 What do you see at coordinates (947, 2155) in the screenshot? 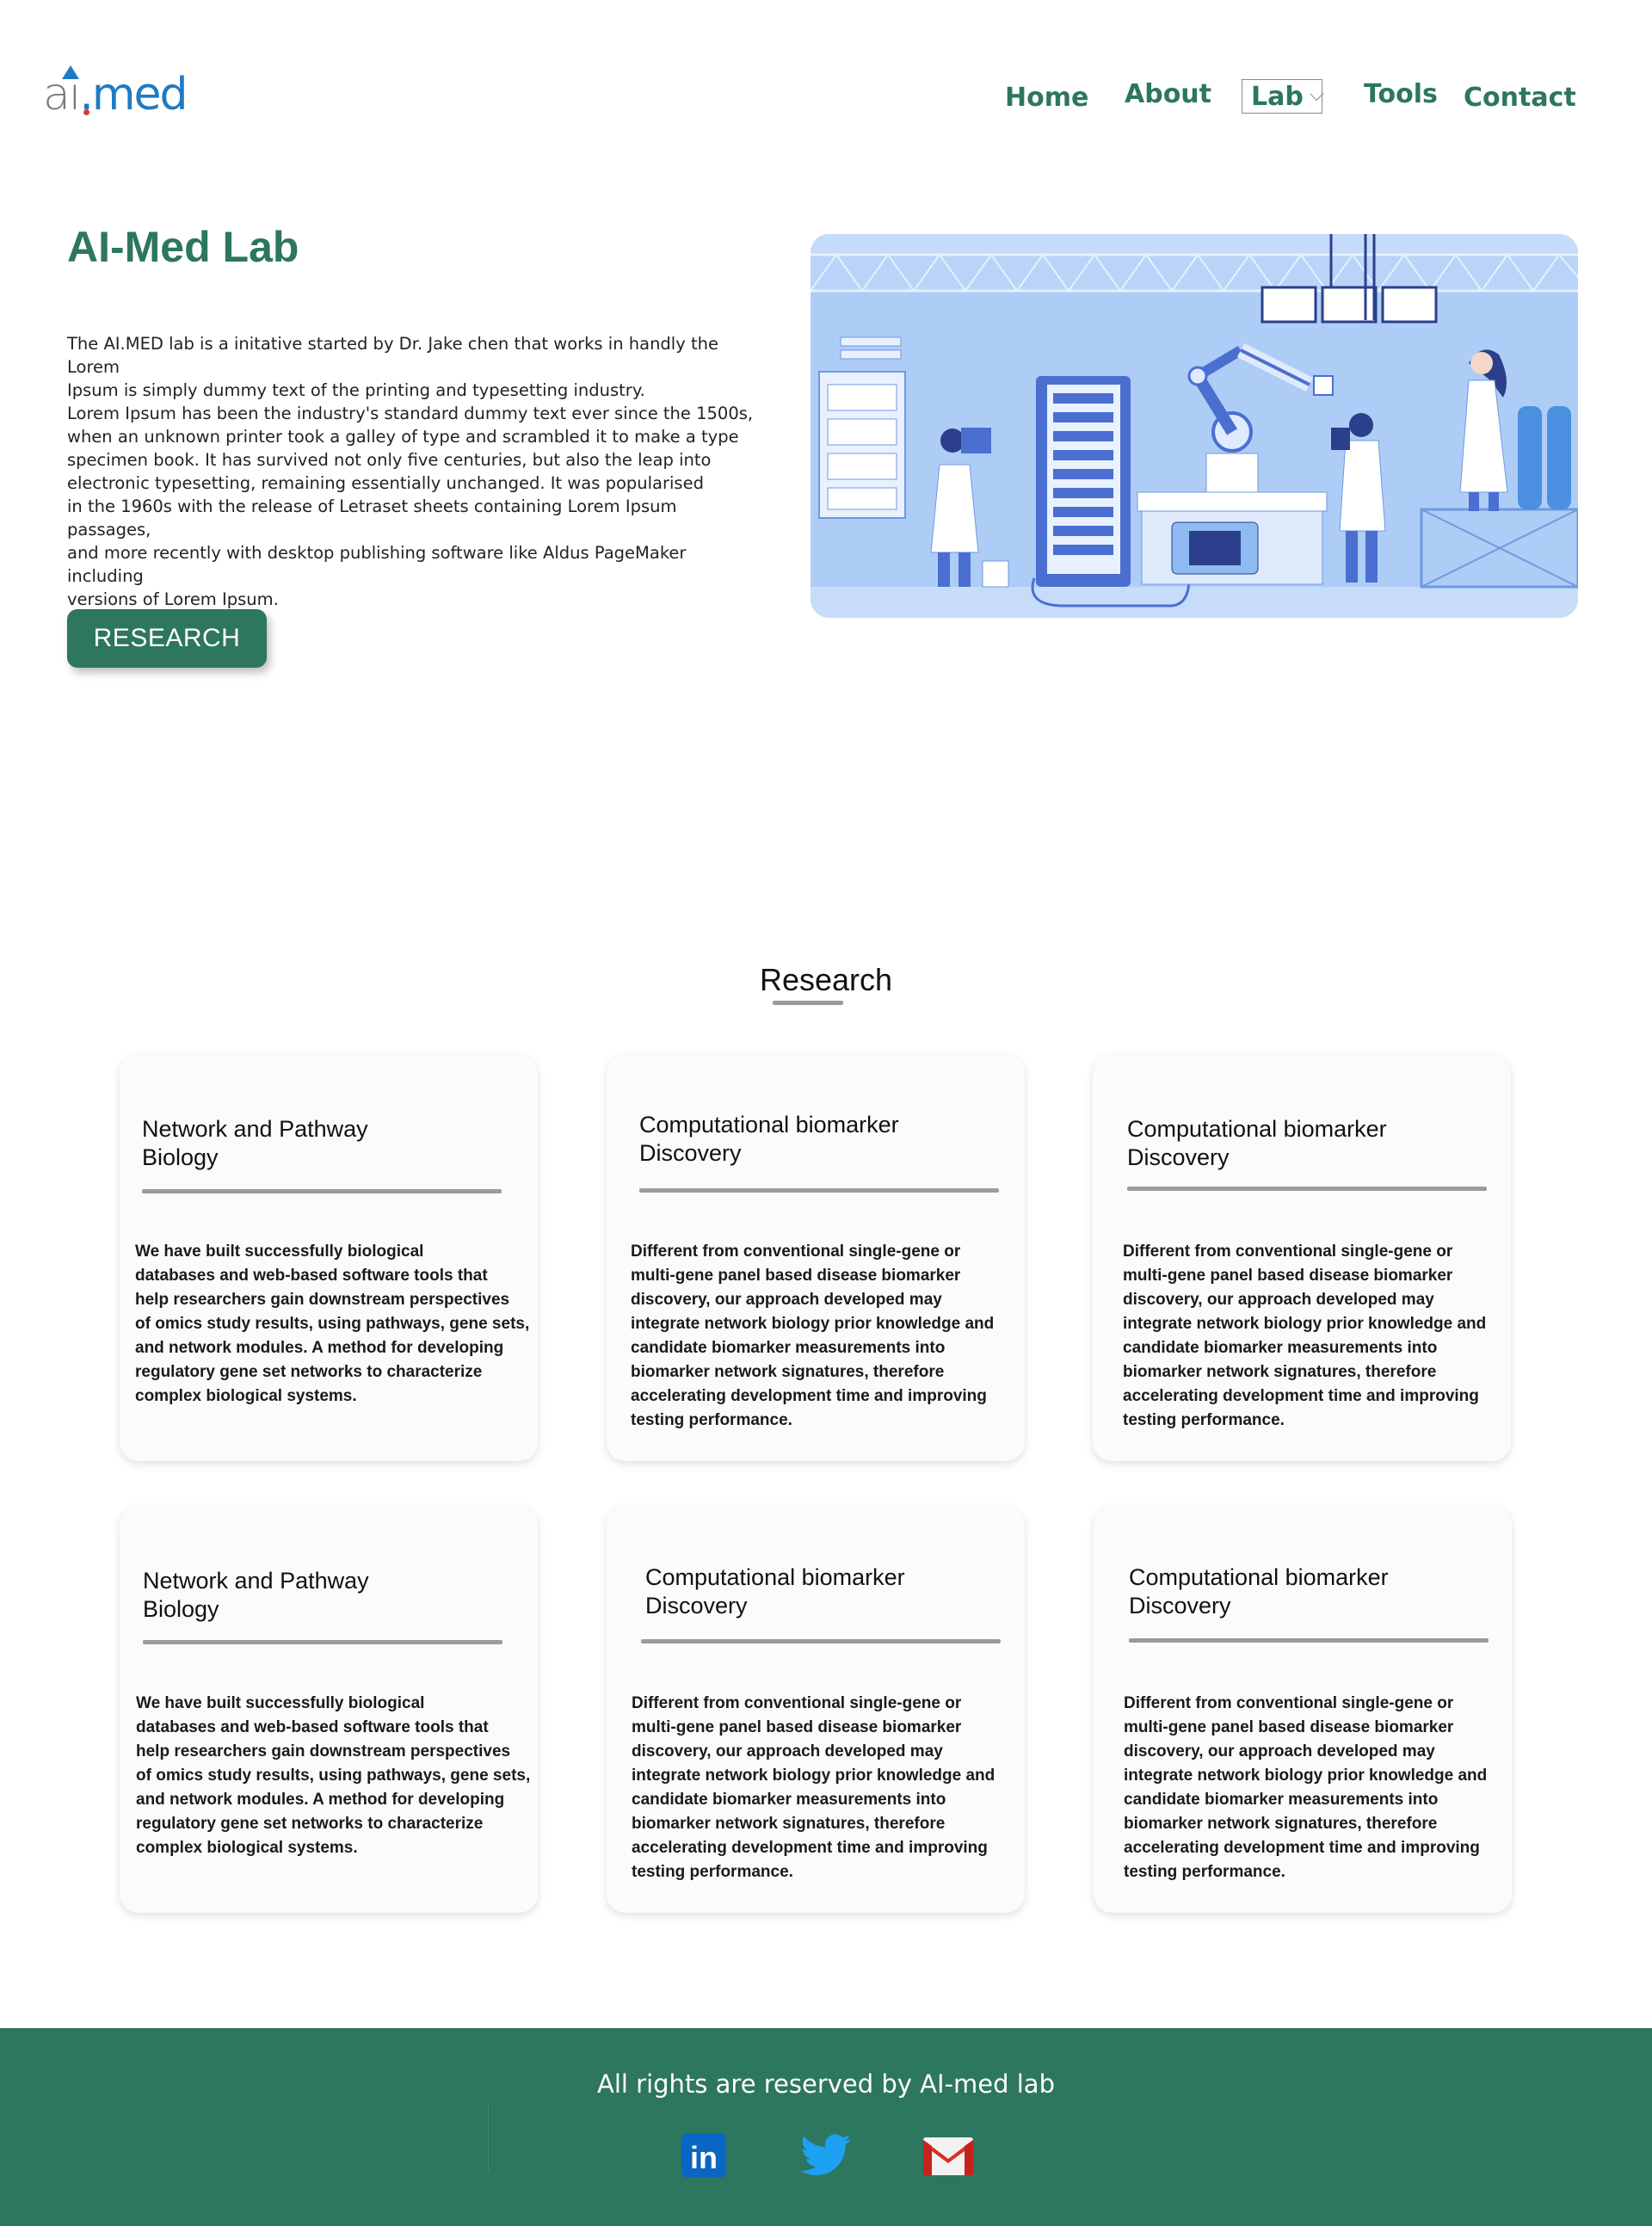
I see `gmail-icon` at bounding box center [947, 2155].